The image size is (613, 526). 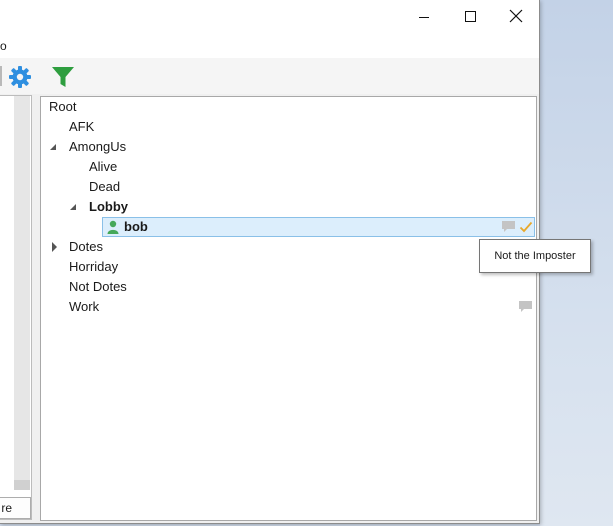 What do you see at coordinates (84, 307) in the screenshot?
I see `channel-work: Work` at bounding box center [84, 307].